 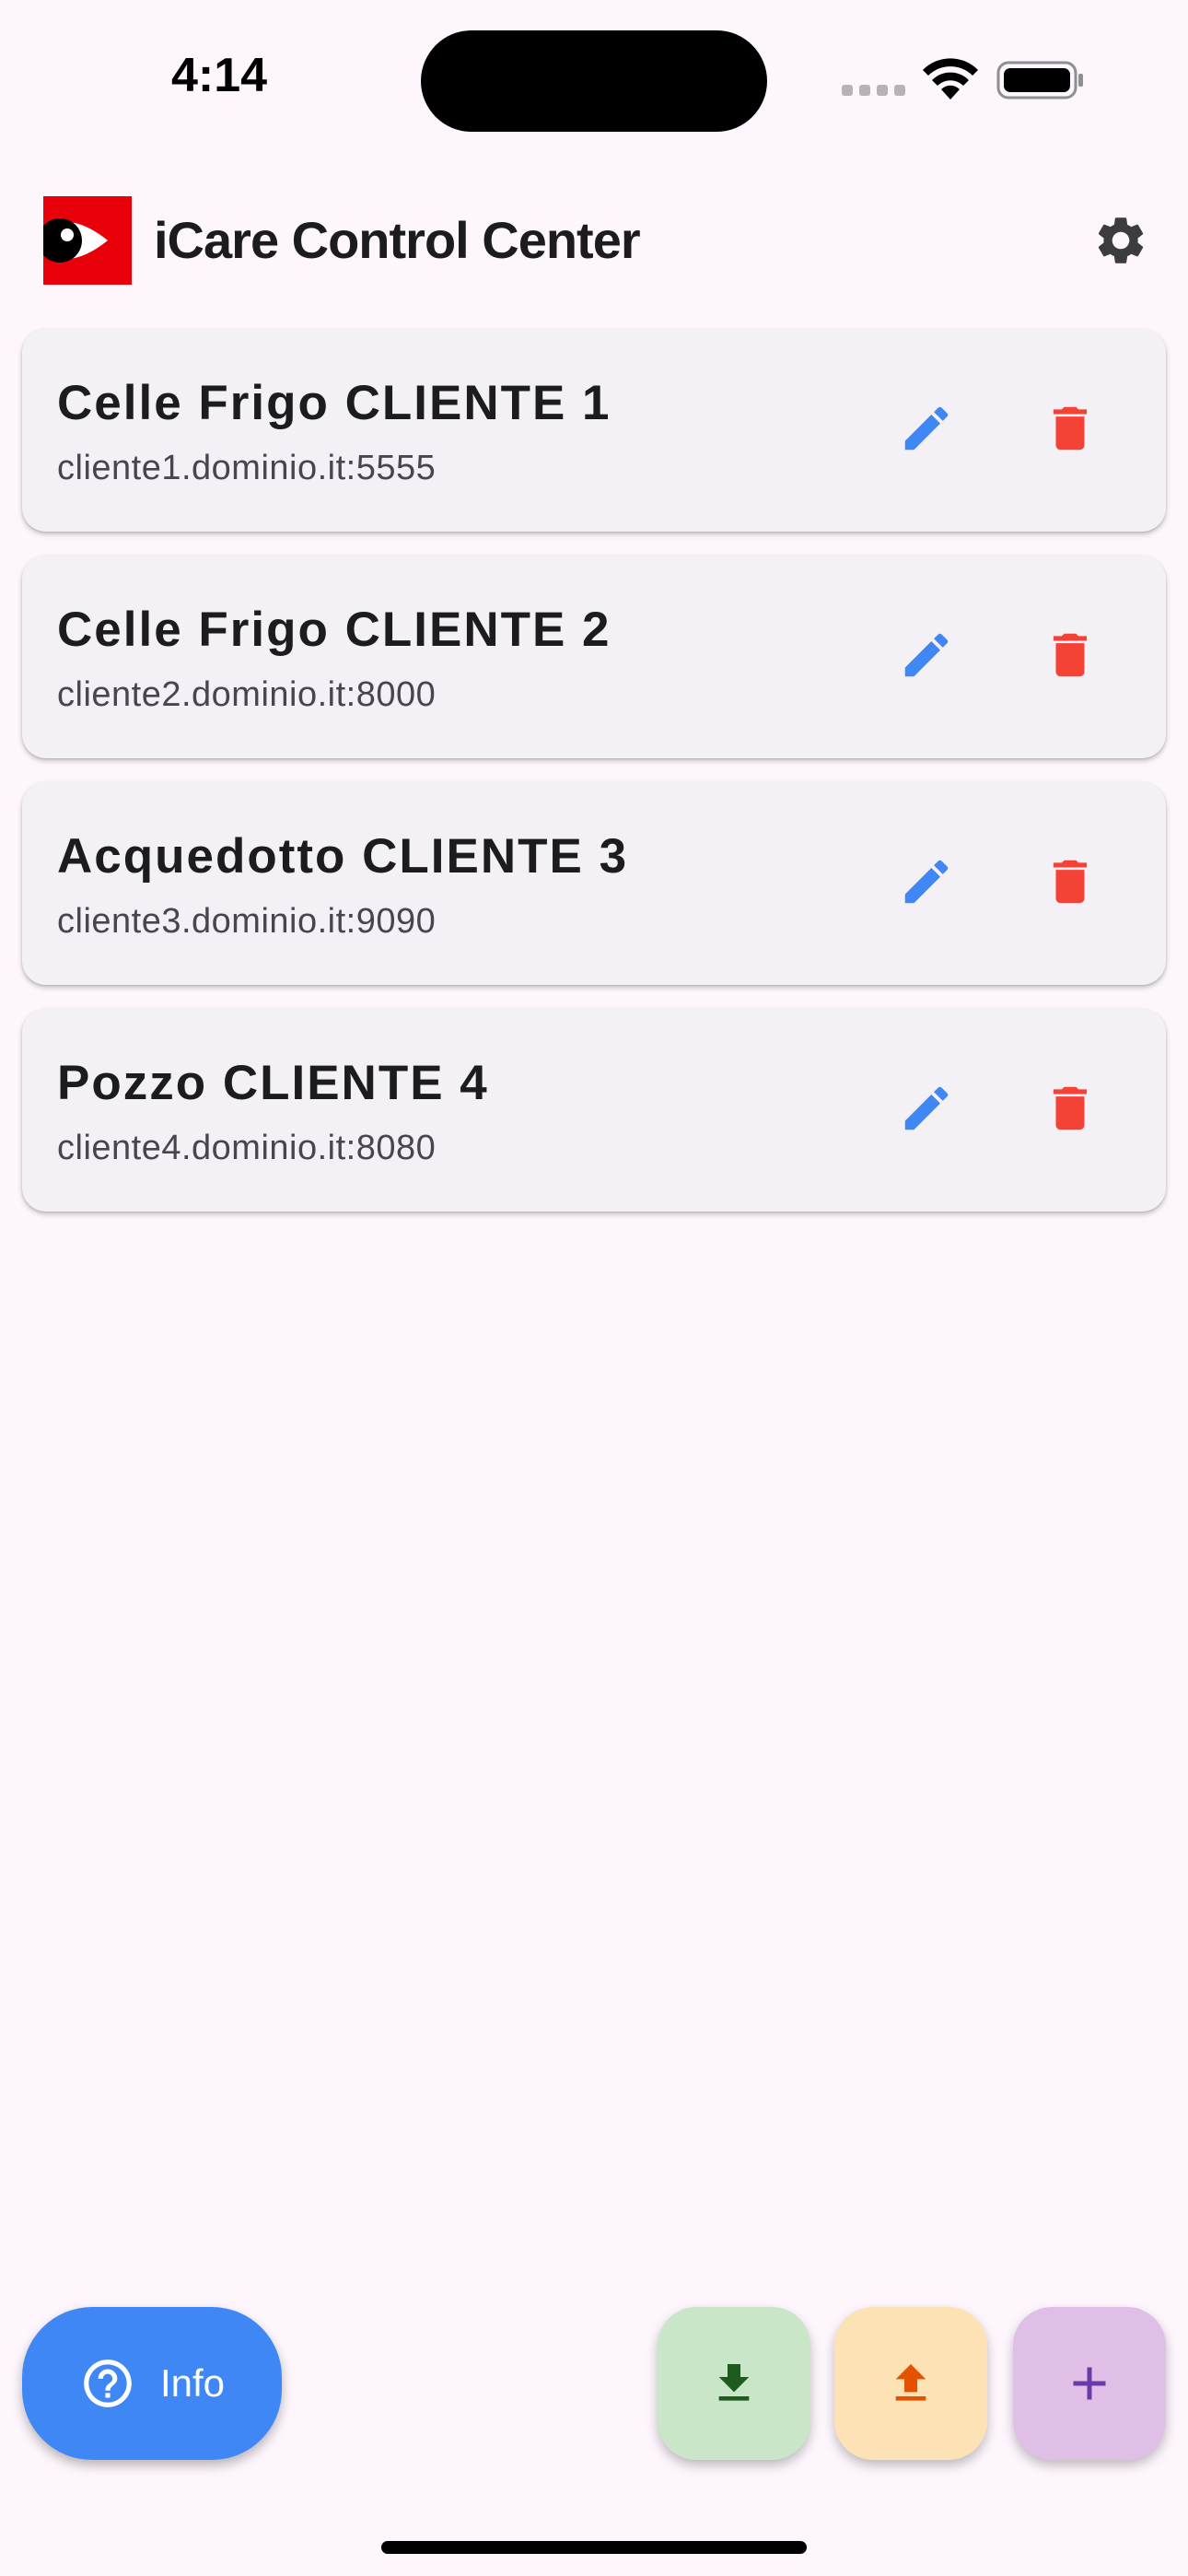 I want to click on app-bar: iCare Control Center, so click(x=594, y=244).